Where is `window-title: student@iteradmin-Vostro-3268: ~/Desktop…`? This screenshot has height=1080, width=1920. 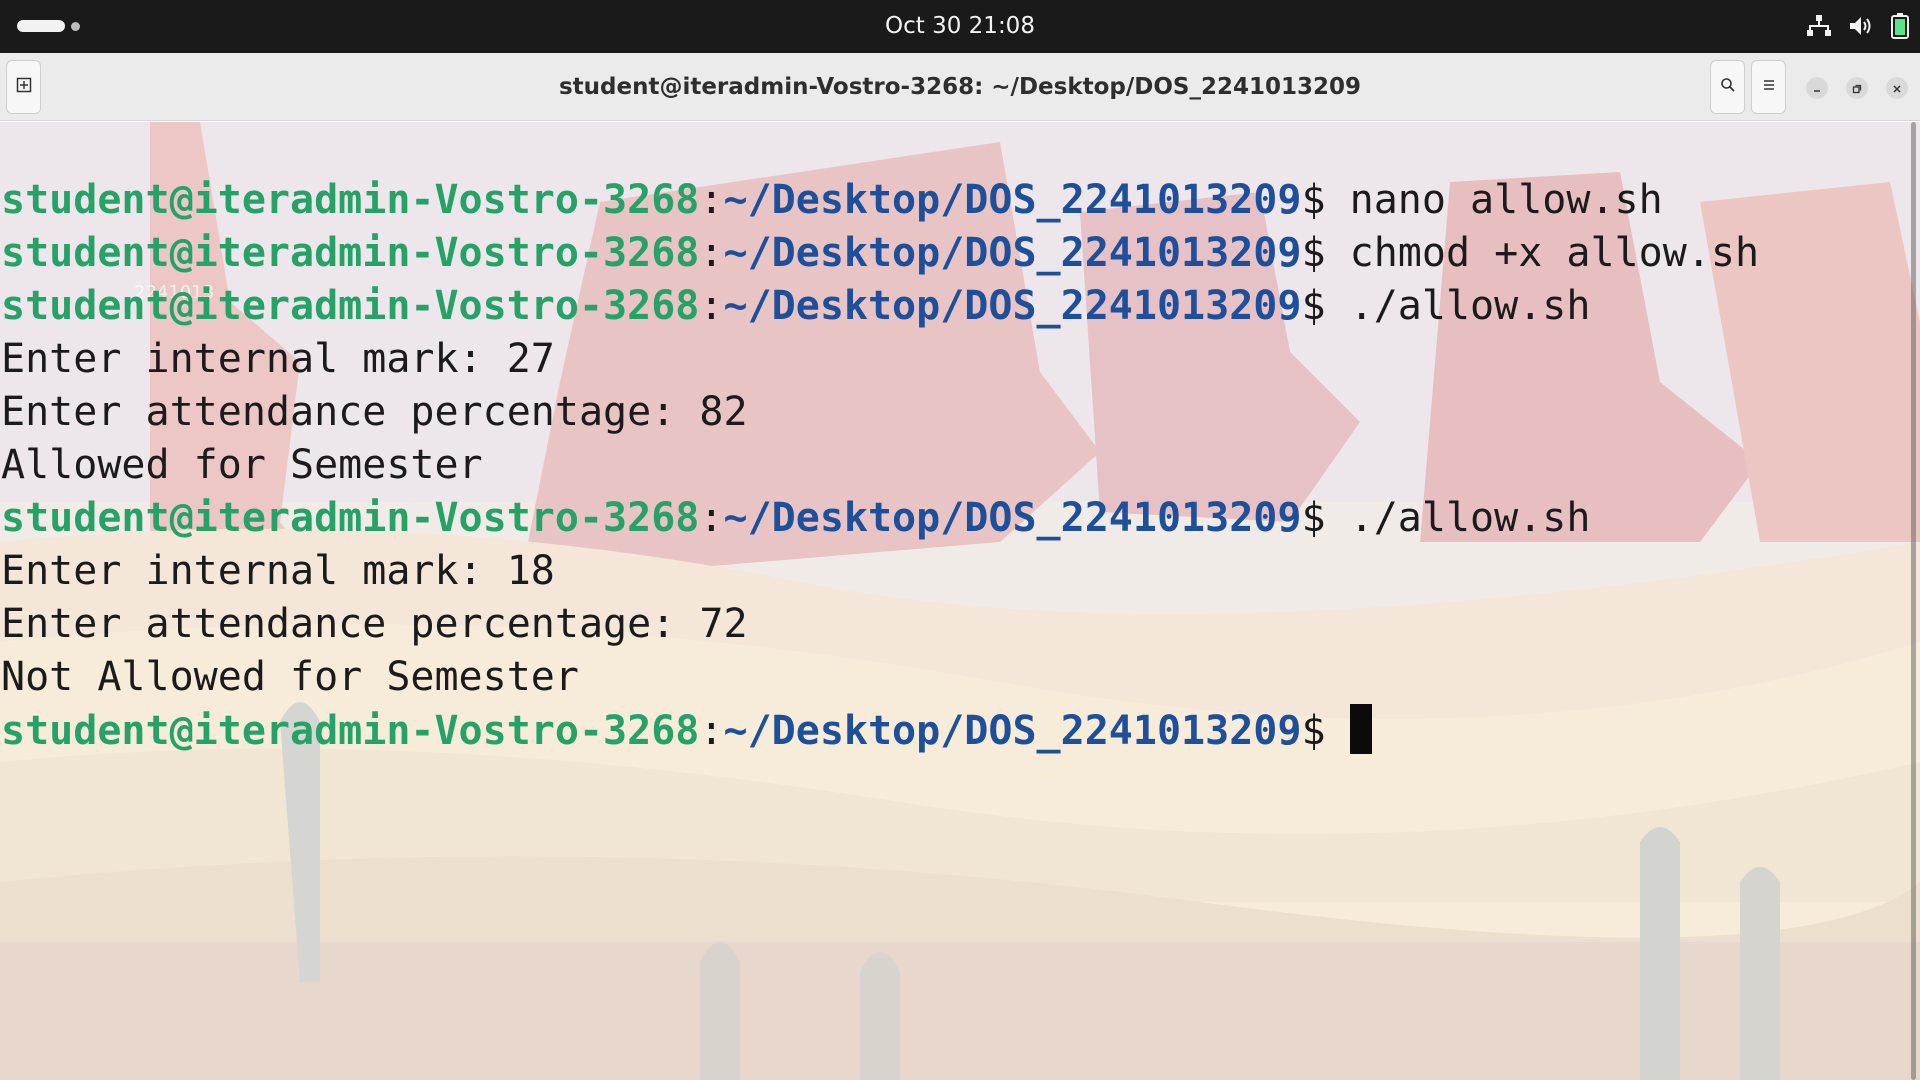 window-title: student@iteradmin-Vostro-3268: ~/Desktop… is located at coordinates (960, 87).